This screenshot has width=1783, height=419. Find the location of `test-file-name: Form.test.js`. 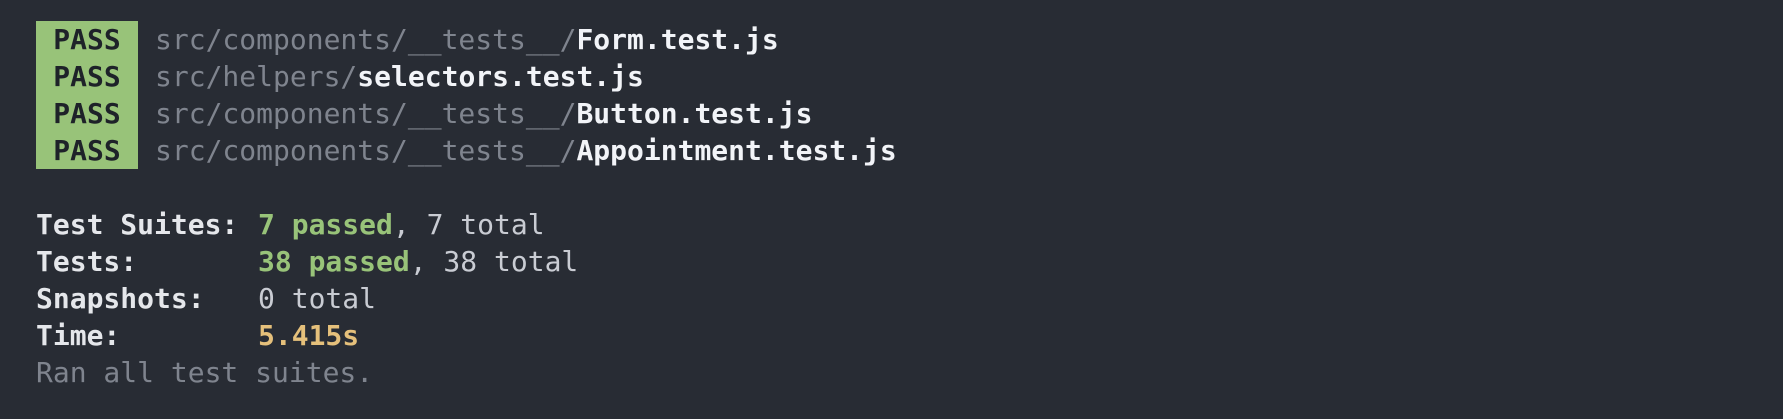

test-file-name: Form.test.js is located at coordinates (677, 39).